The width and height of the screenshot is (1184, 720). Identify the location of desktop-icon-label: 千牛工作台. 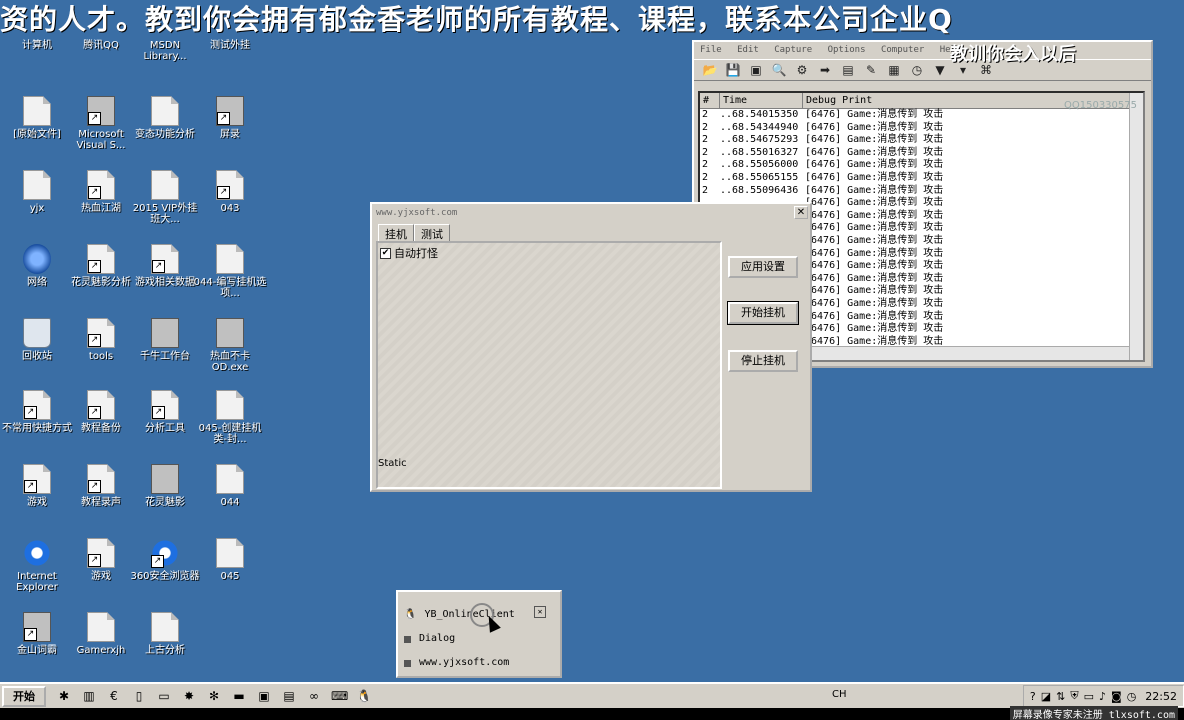
(165, 356).